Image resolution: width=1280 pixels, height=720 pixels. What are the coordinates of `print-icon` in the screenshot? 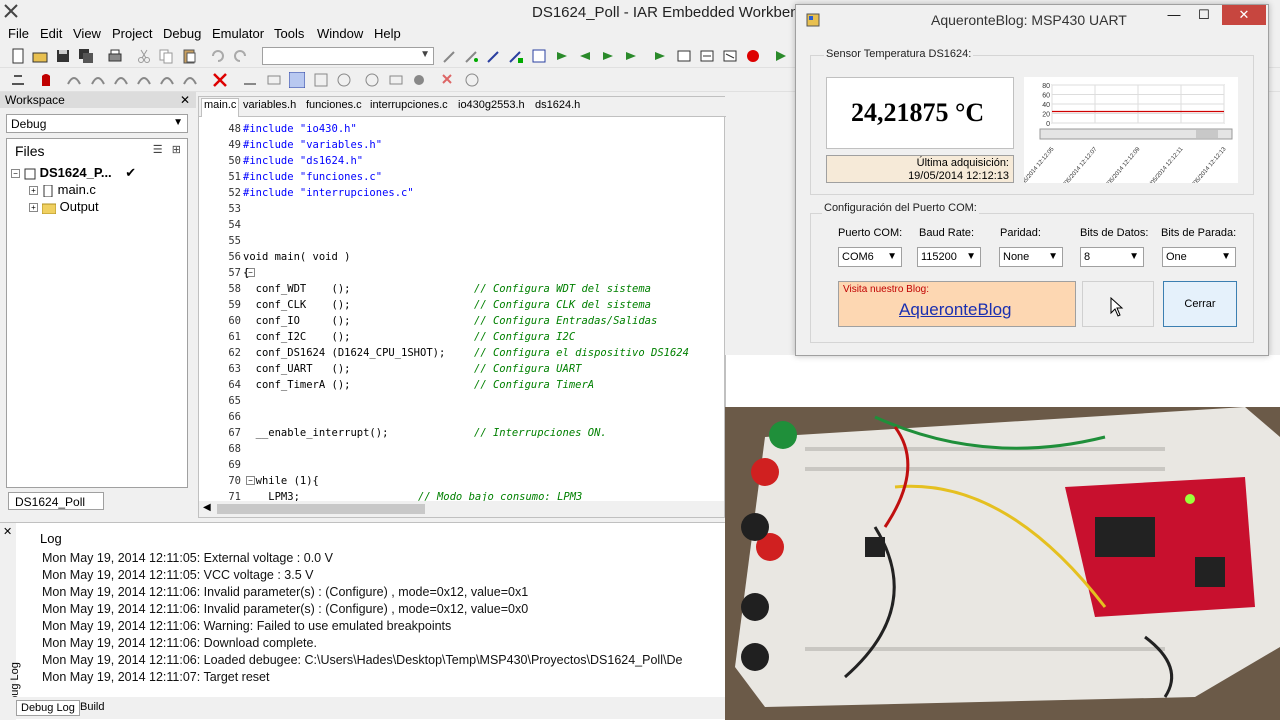 It's located at (115, 56).